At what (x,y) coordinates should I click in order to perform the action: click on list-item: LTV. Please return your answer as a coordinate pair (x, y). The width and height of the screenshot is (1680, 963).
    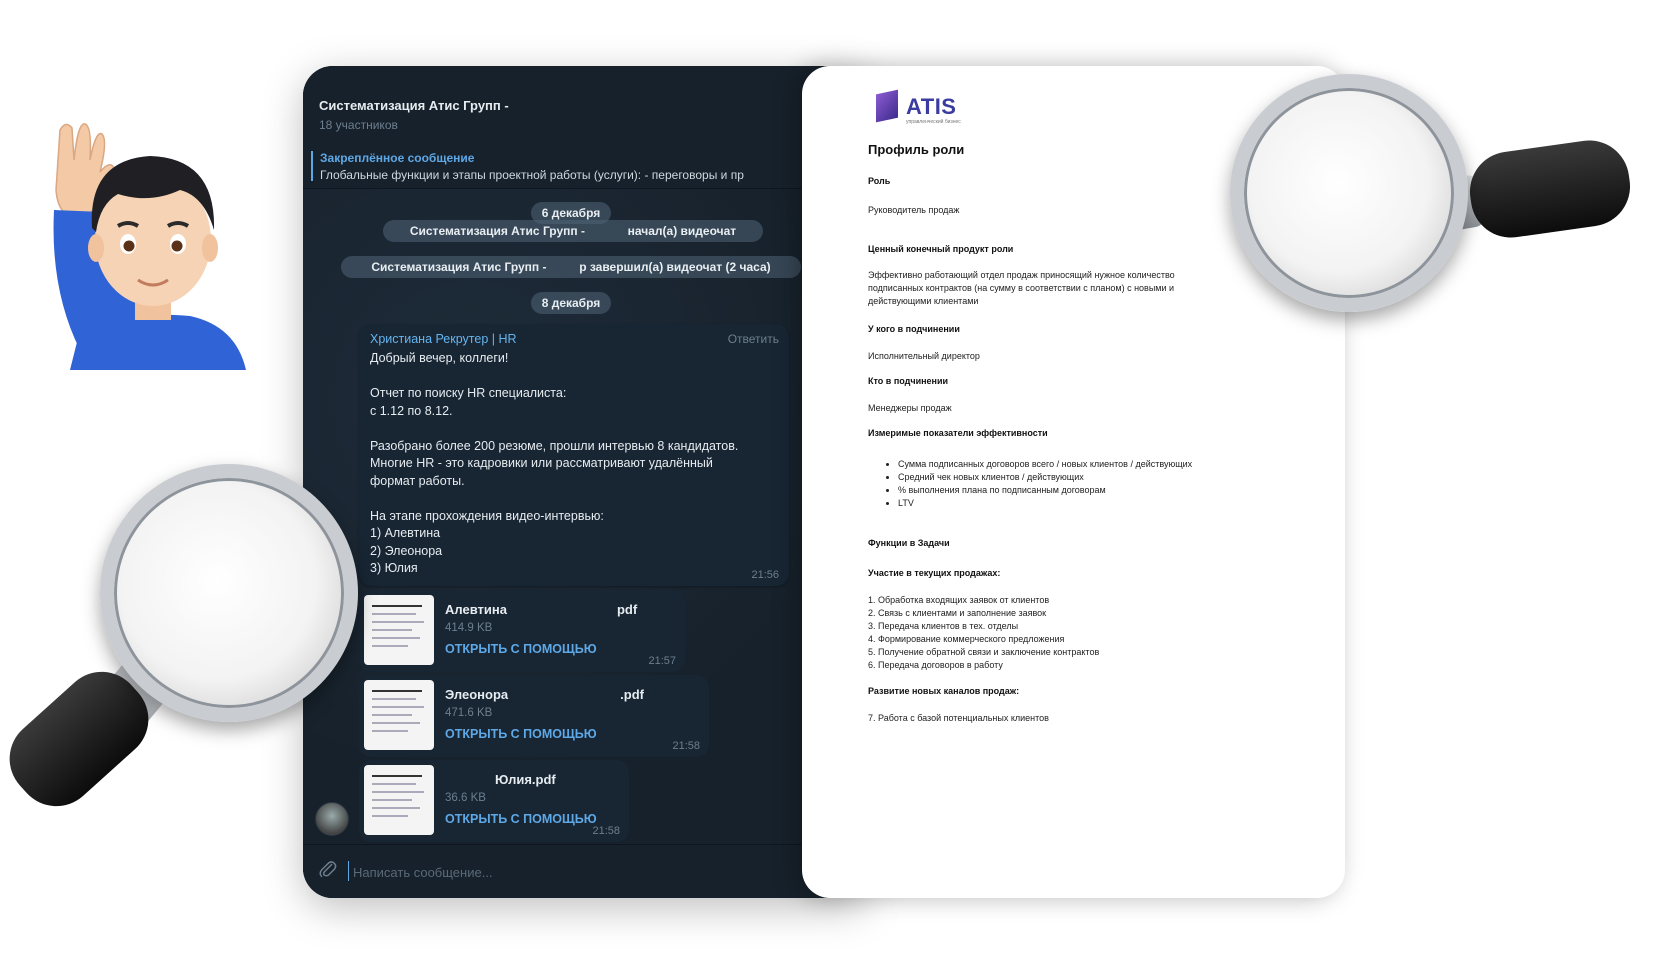
    Looking at the image, I should click on (1045, 503).